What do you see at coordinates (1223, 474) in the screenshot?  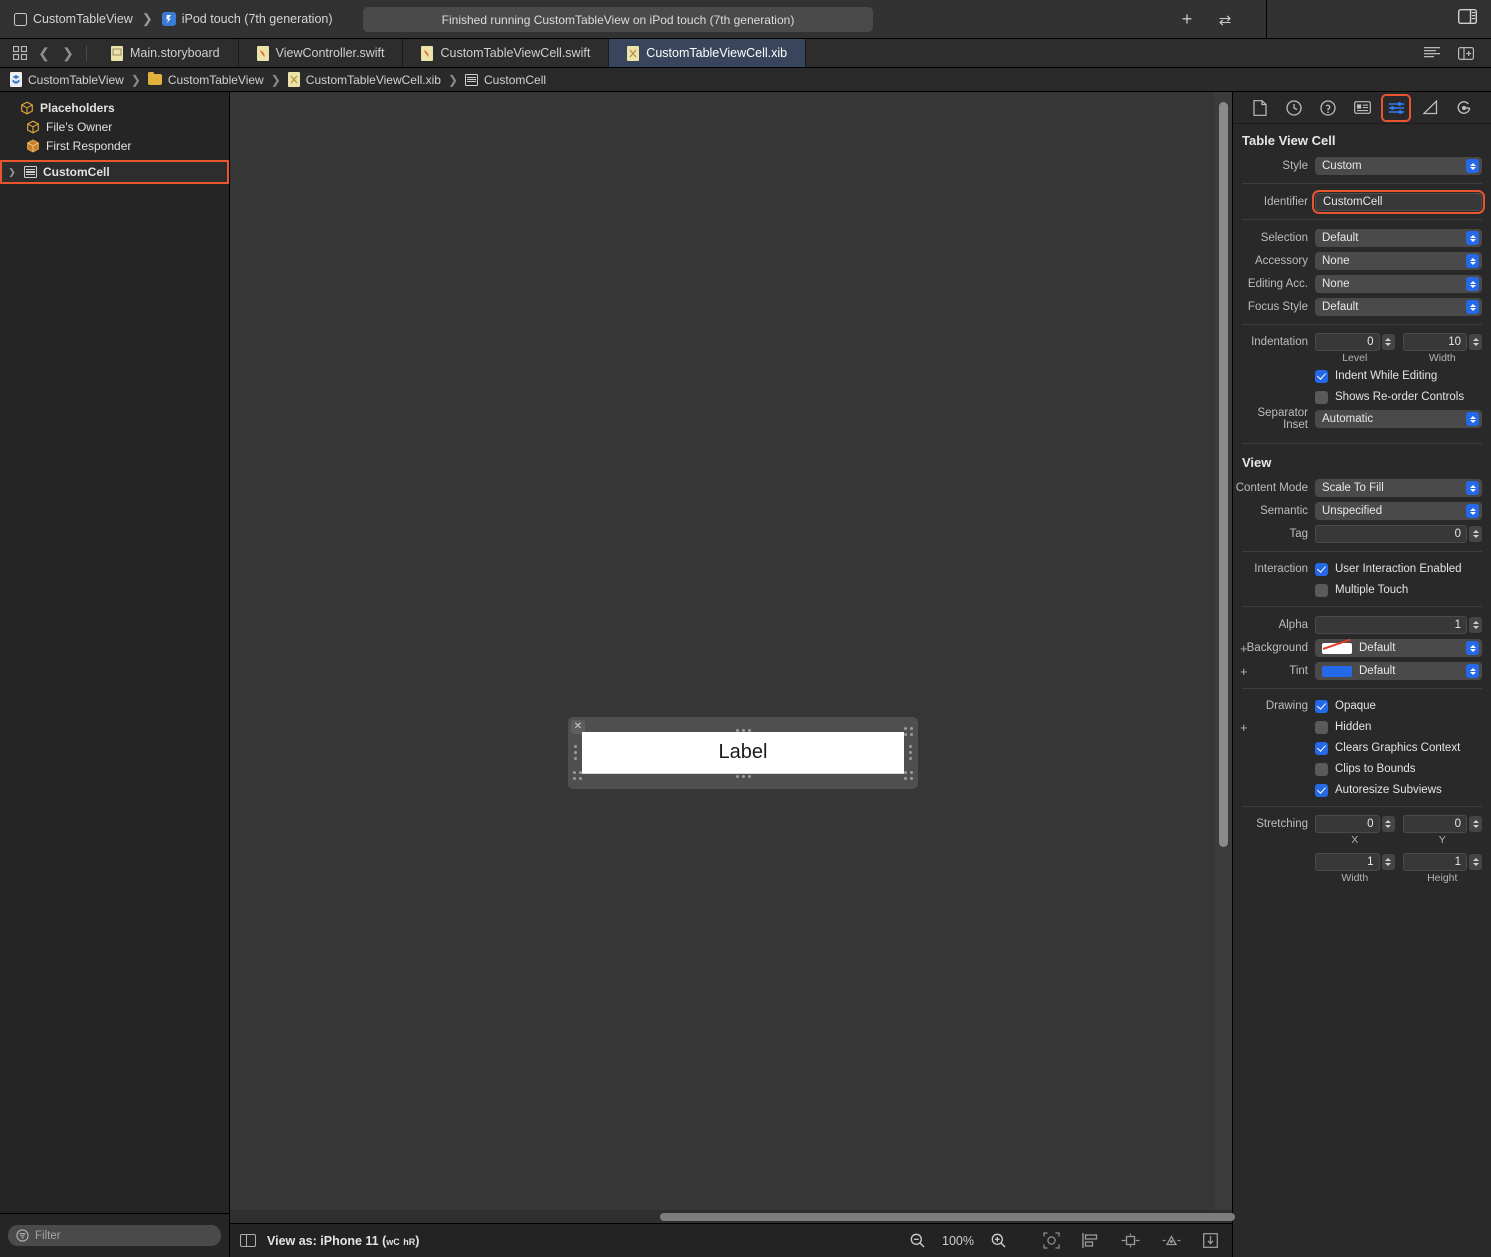 I see `canvas-vertical-scrollbar` at bounding box center [1223, 474].